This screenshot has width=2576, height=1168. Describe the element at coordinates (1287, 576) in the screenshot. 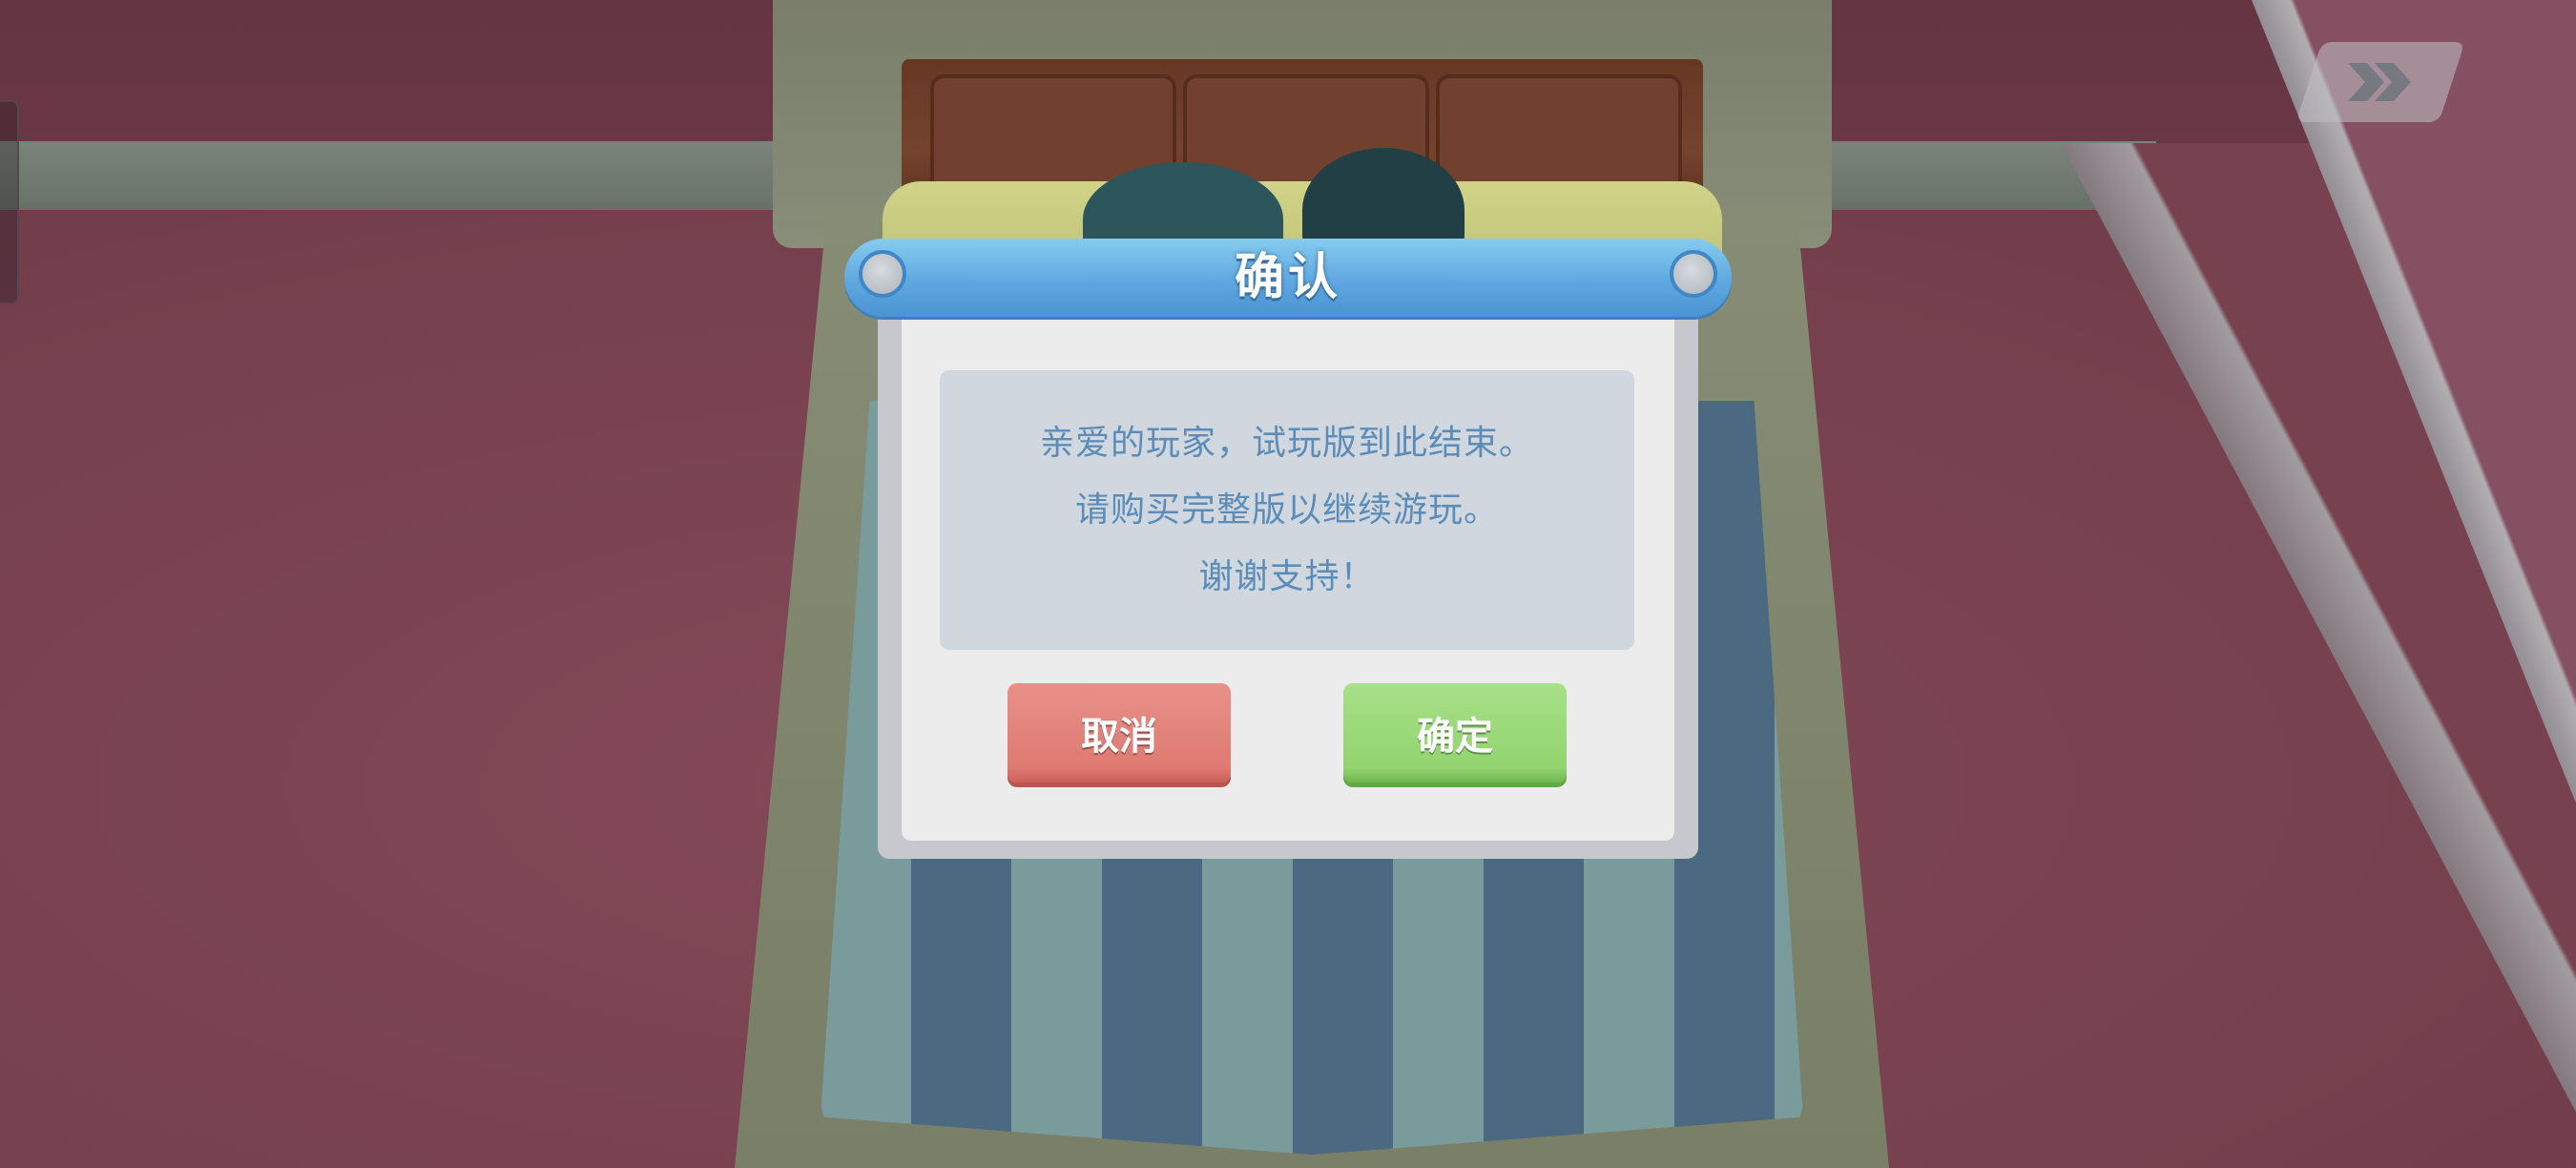

I see `dialog-message-line: 谢谢支持！` at that location.